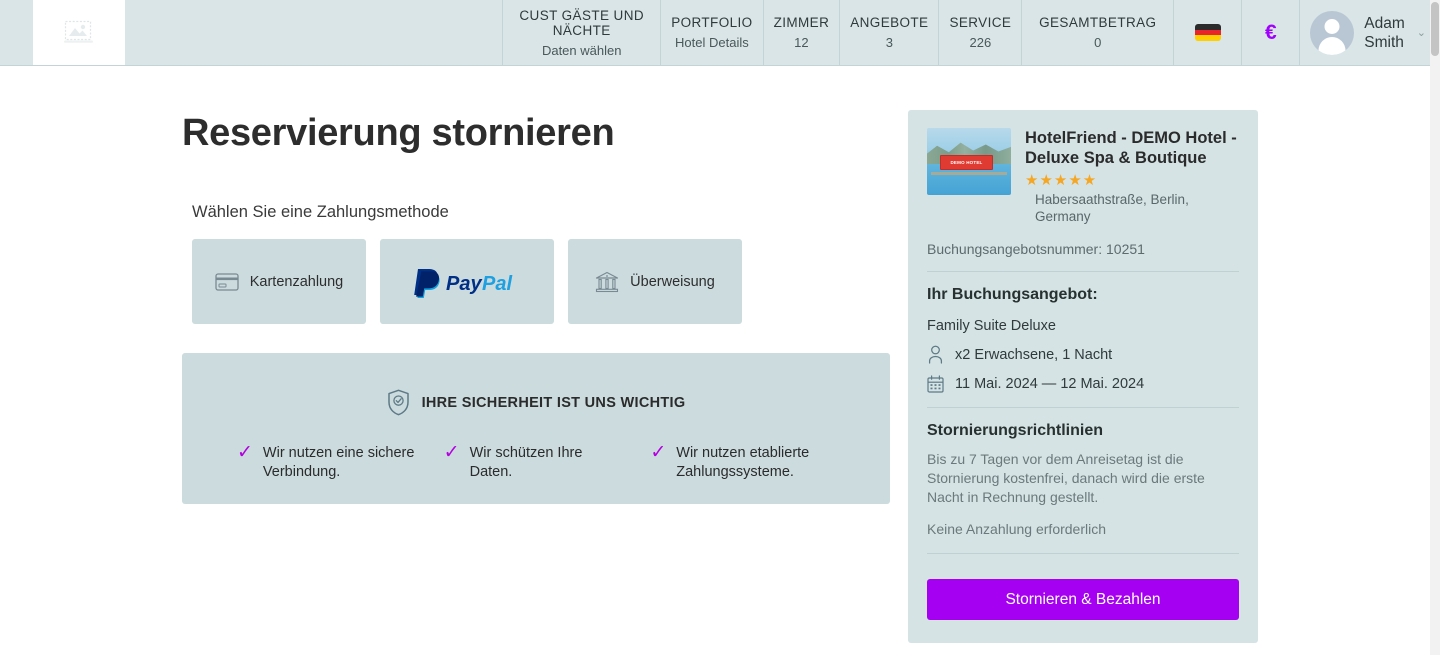  What do you see at coordinates (227, 281) in the screenshot?
I see `credit-card-icon` at bounding box center [227, 281].